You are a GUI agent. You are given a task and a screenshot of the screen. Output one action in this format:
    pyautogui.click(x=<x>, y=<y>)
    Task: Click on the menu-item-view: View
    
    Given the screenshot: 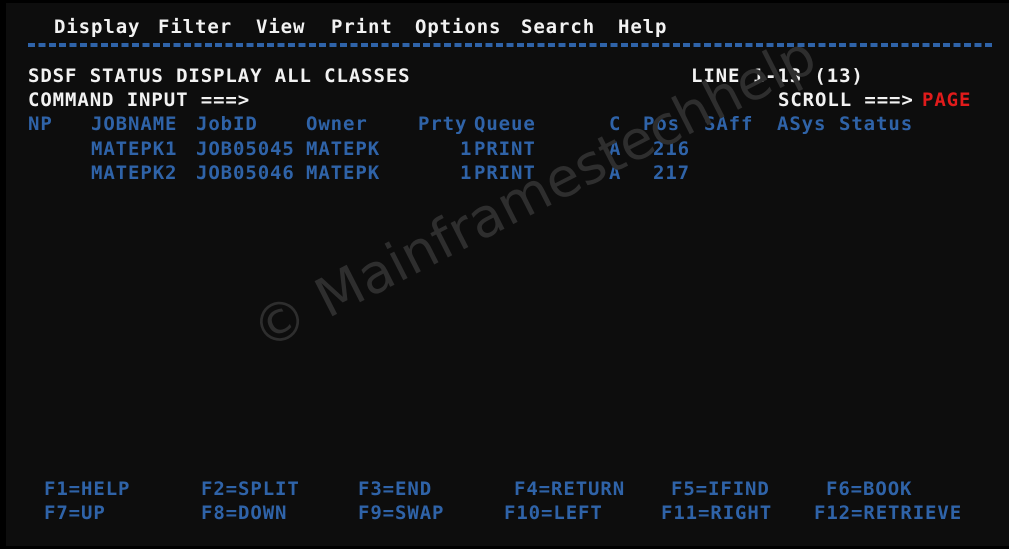 What is the action you would take?
    pyautogui.click(x=280, y=27)
    